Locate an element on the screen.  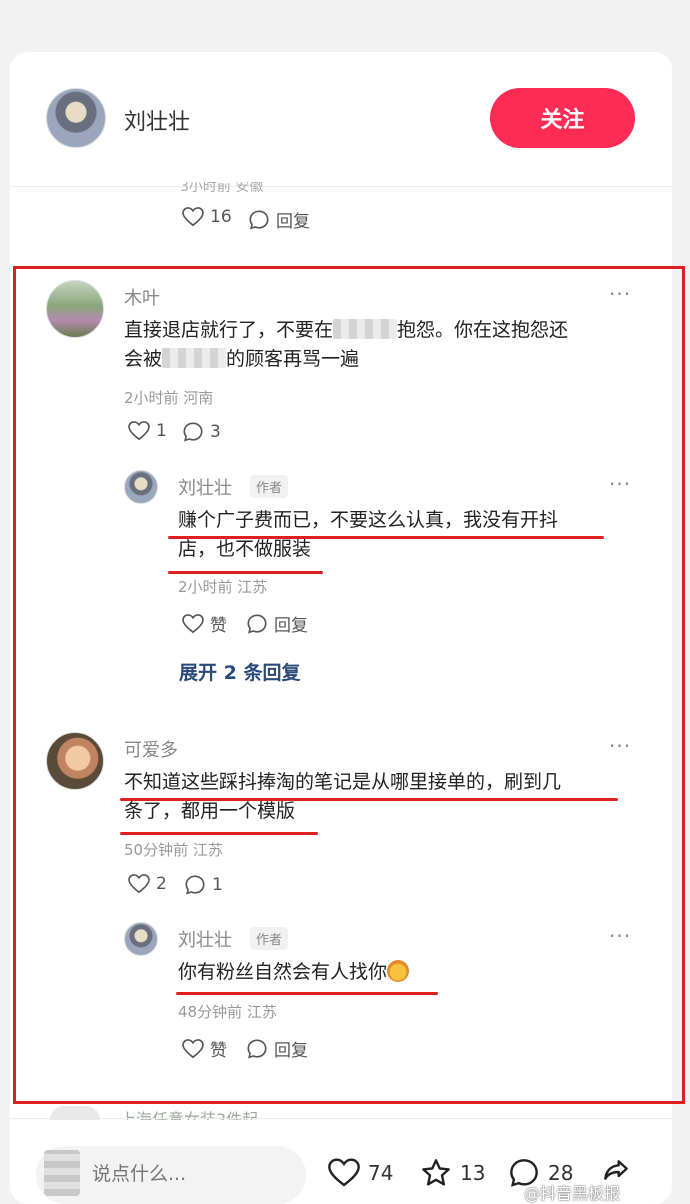
expand-replies-link: 展开 2 条回复 is located at coordinates (239, 671).